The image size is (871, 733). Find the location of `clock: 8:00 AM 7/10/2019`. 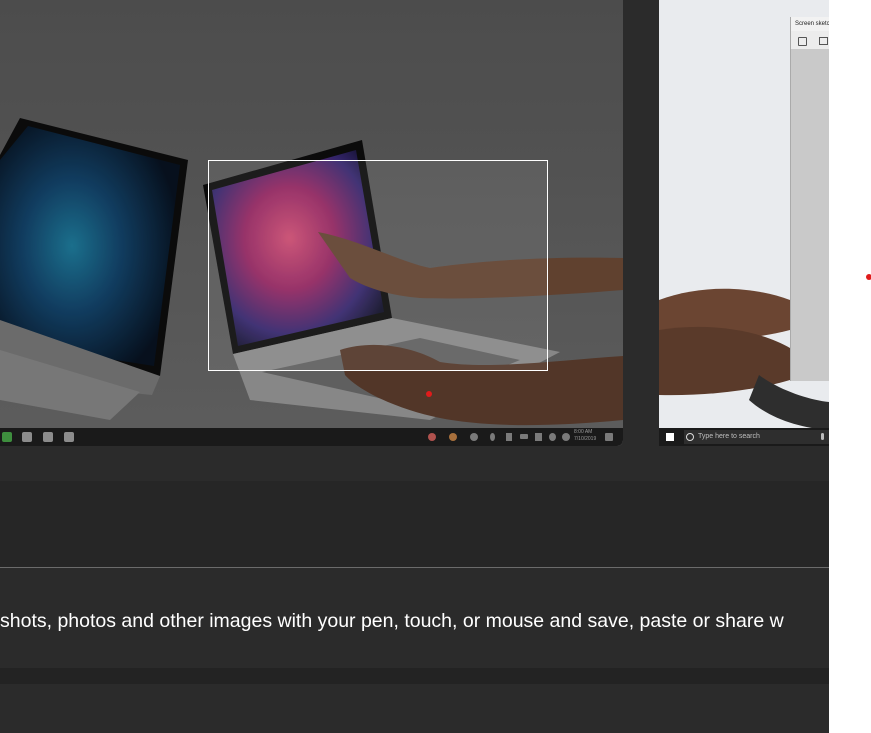

clock: 8:00 AM 7/10/2019 is located at coordinates (585, 436).